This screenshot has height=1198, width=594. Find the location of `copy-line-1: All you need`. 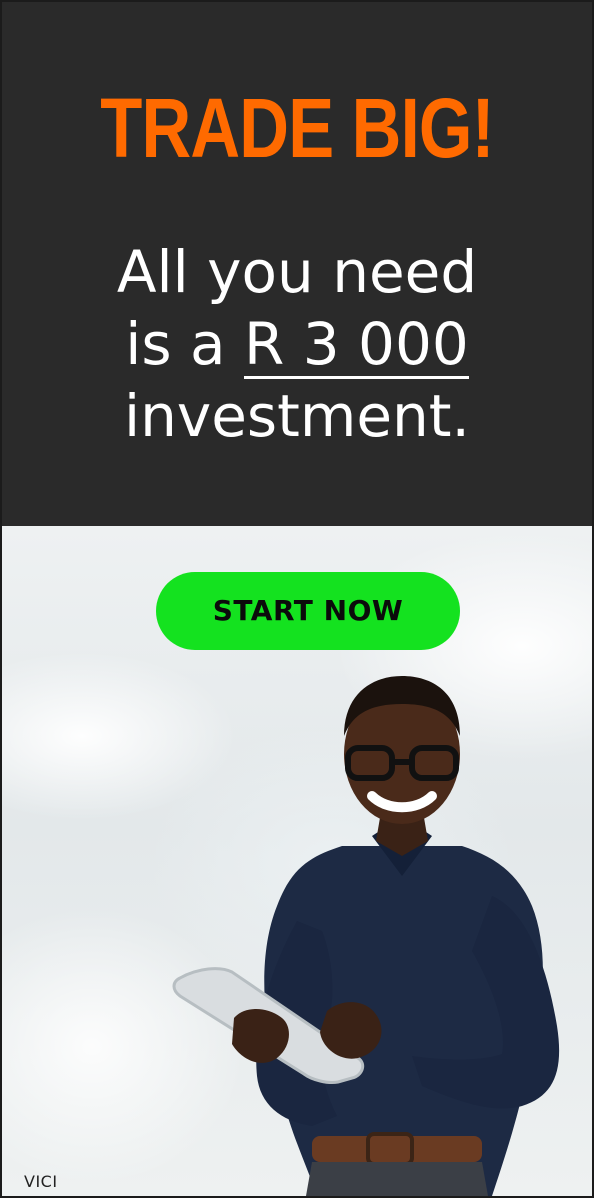

copy-line-1: All you need is located at coordinates (297, 272).